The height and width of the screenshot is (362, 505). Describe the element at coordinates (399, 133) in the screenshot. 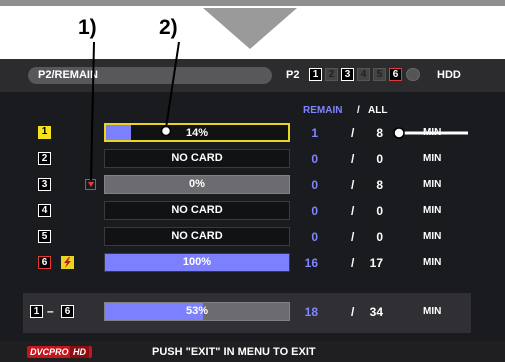

I see `callout-3-dot` at that location.